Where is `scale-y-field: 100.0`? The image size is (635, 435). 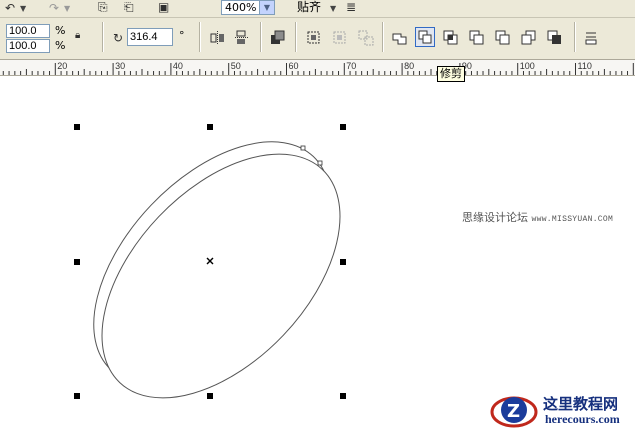 scale-y-field: 100.0 is located at coordinates (28, 46).